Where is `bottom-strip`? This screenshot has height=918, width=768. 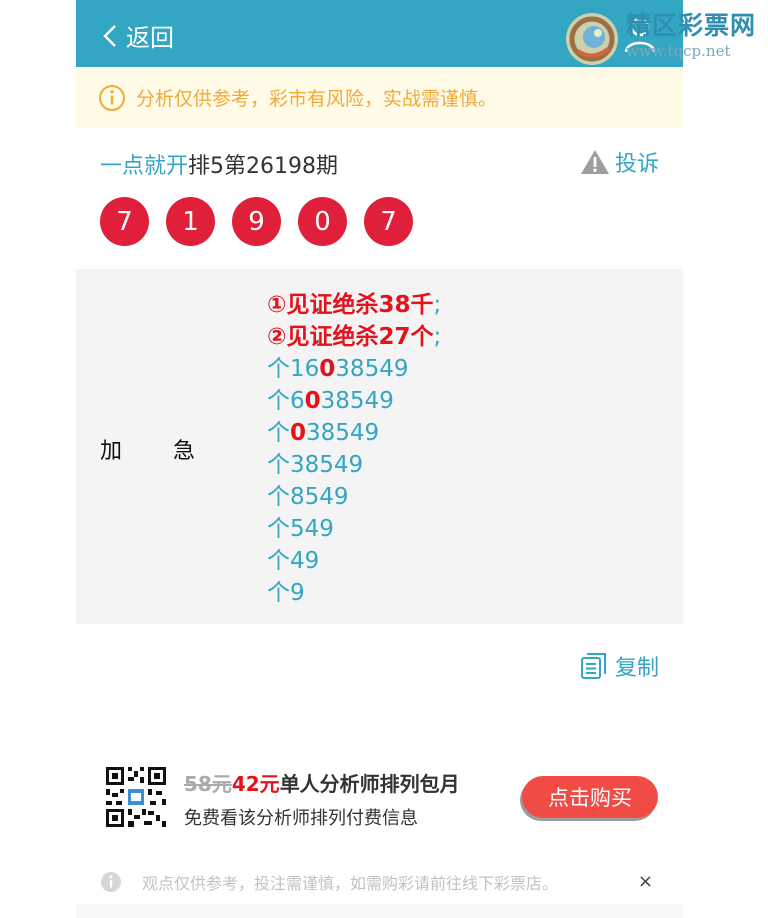
bottom-strip is located at coordinates (379, 911).